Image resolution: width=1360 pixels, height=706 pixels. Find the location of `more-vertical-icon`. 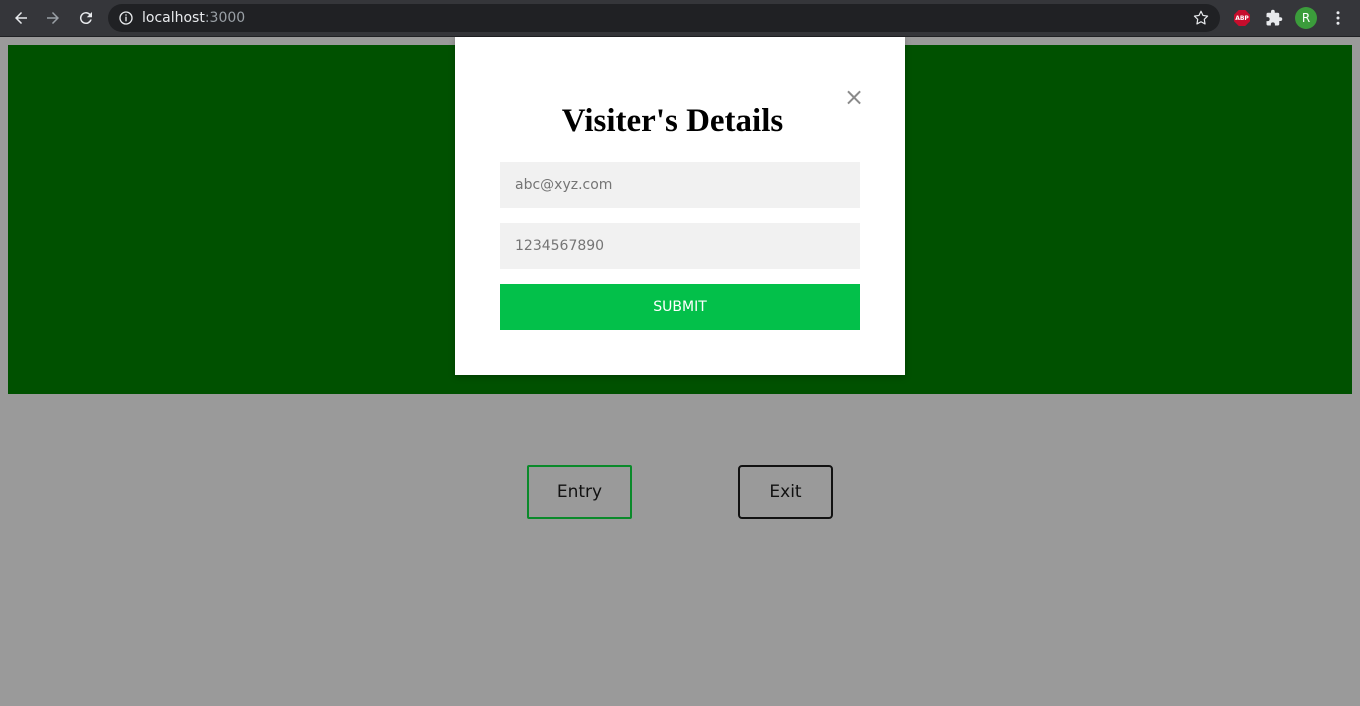

more-vertical-icon is located at coordinates (1338, 18).